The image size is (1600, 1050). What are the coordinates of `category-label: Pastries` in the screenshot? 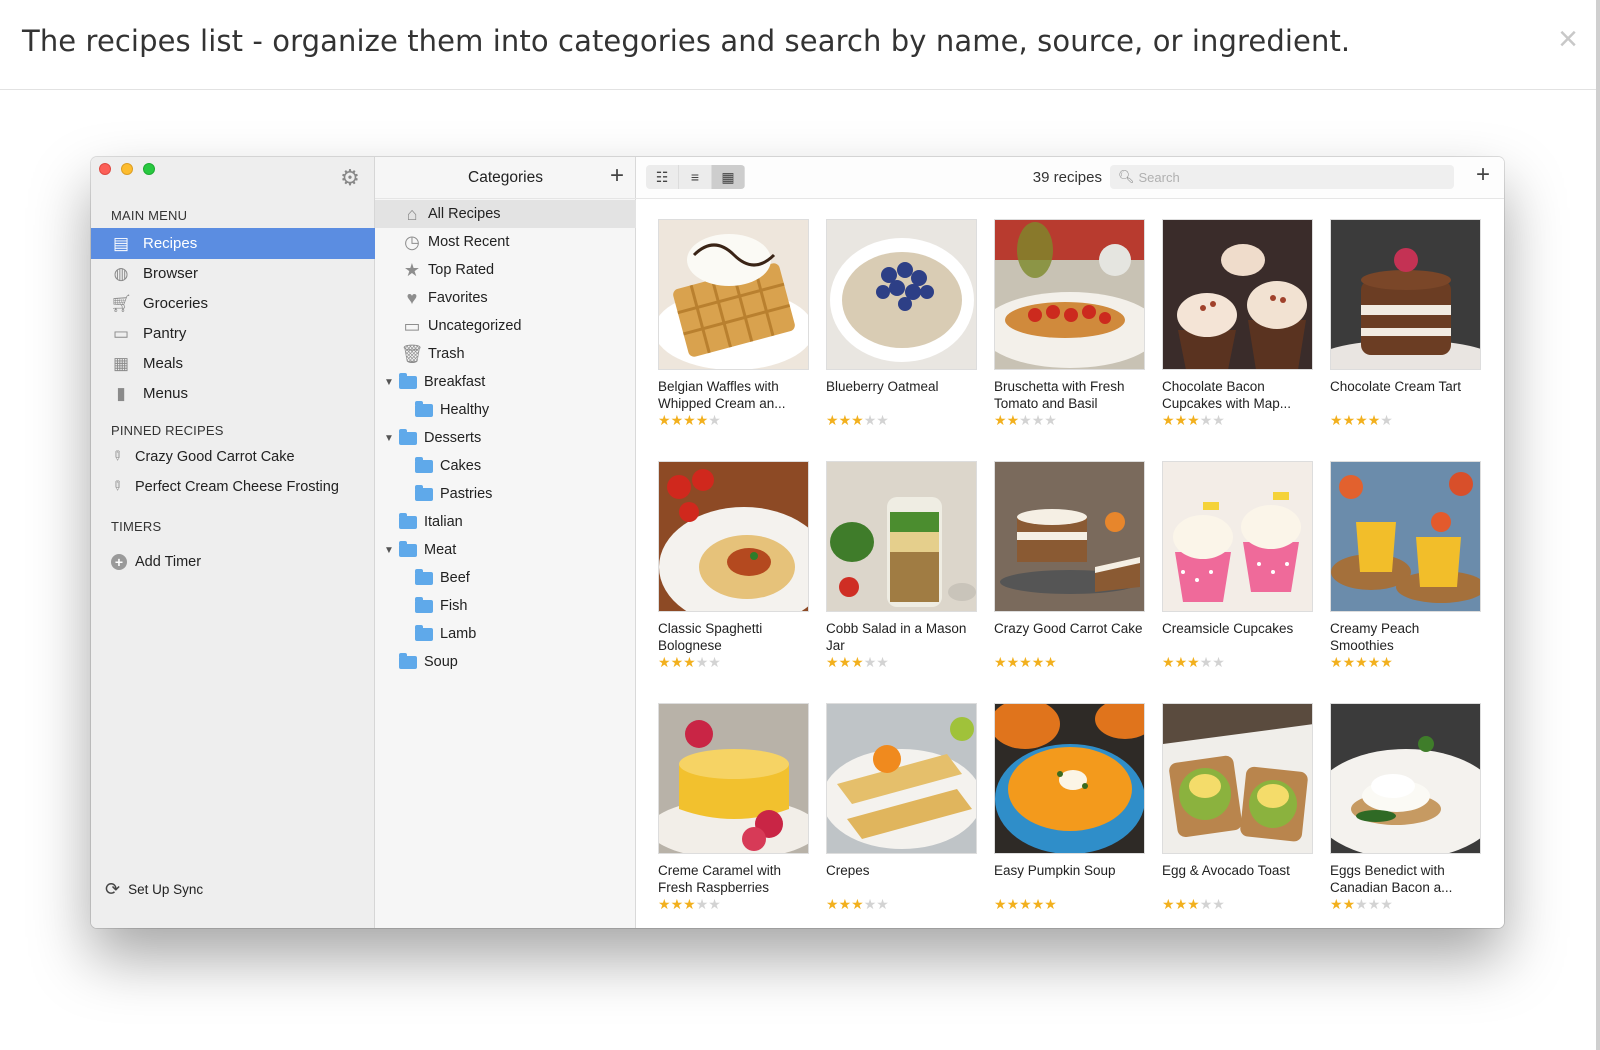 It's located at (466, 494).